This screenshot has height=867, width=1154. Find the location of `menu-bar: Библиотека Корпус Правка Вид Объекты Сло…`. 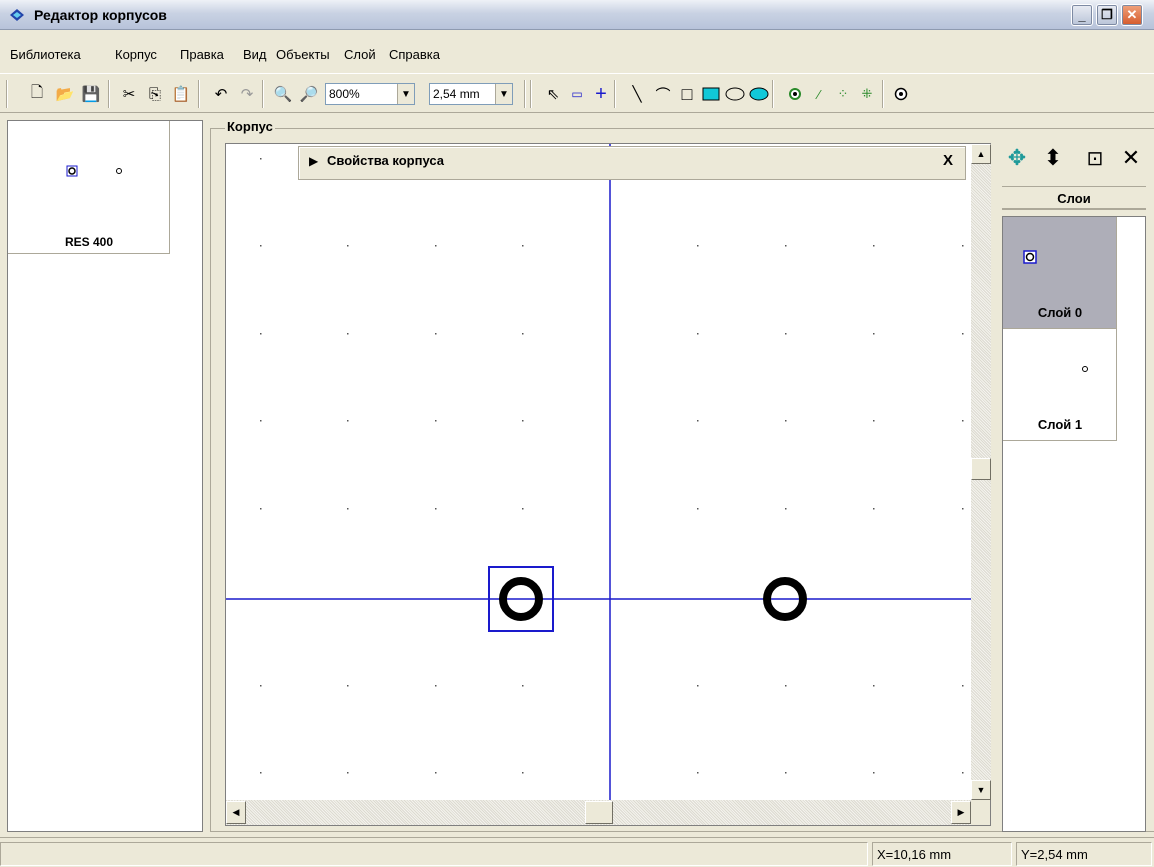

menu-bar: Библиотека Корпус Правка Вид Объекты Сло… is located at coordinates (577, 55).